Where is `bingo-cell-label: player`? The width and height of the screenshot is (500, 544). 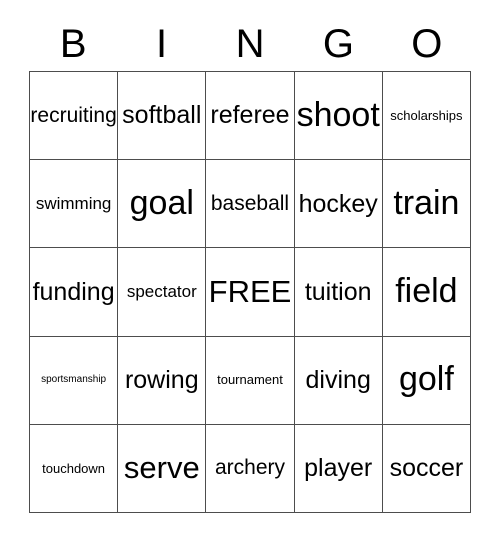 bingo-cell-label: player is located at coordinates (338, 468).